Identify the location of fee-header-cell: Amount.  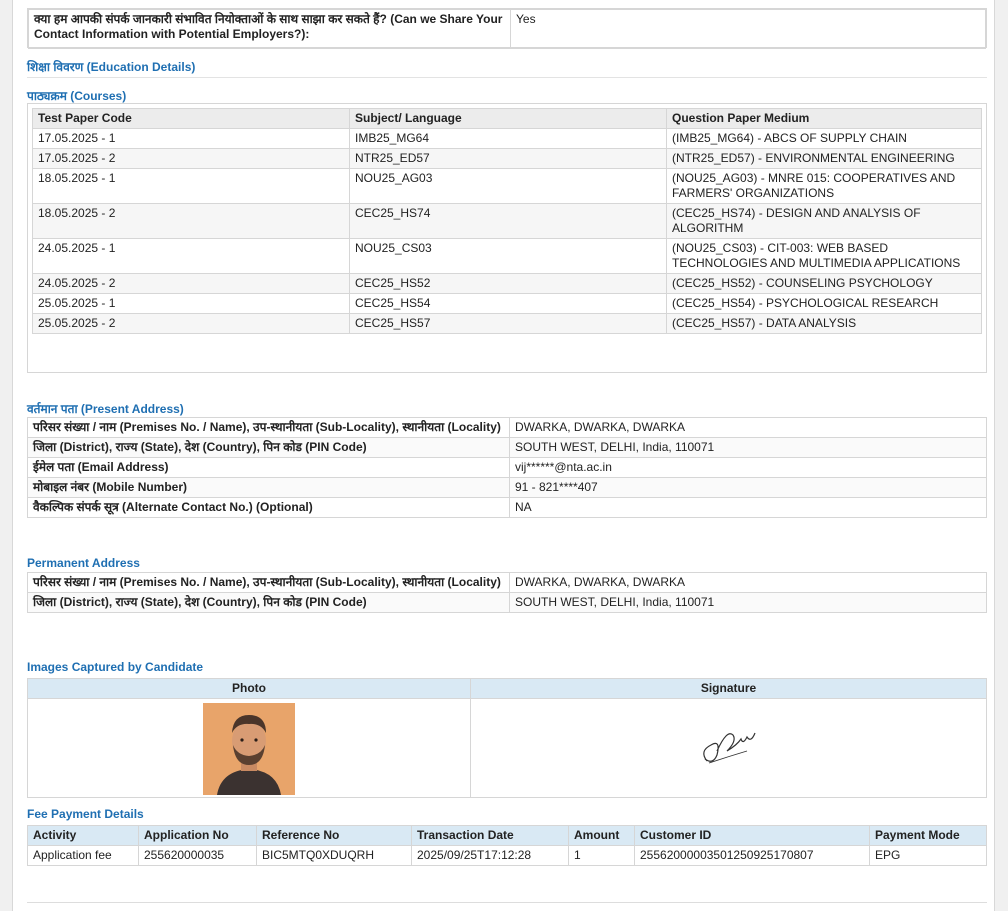
(601, 835).